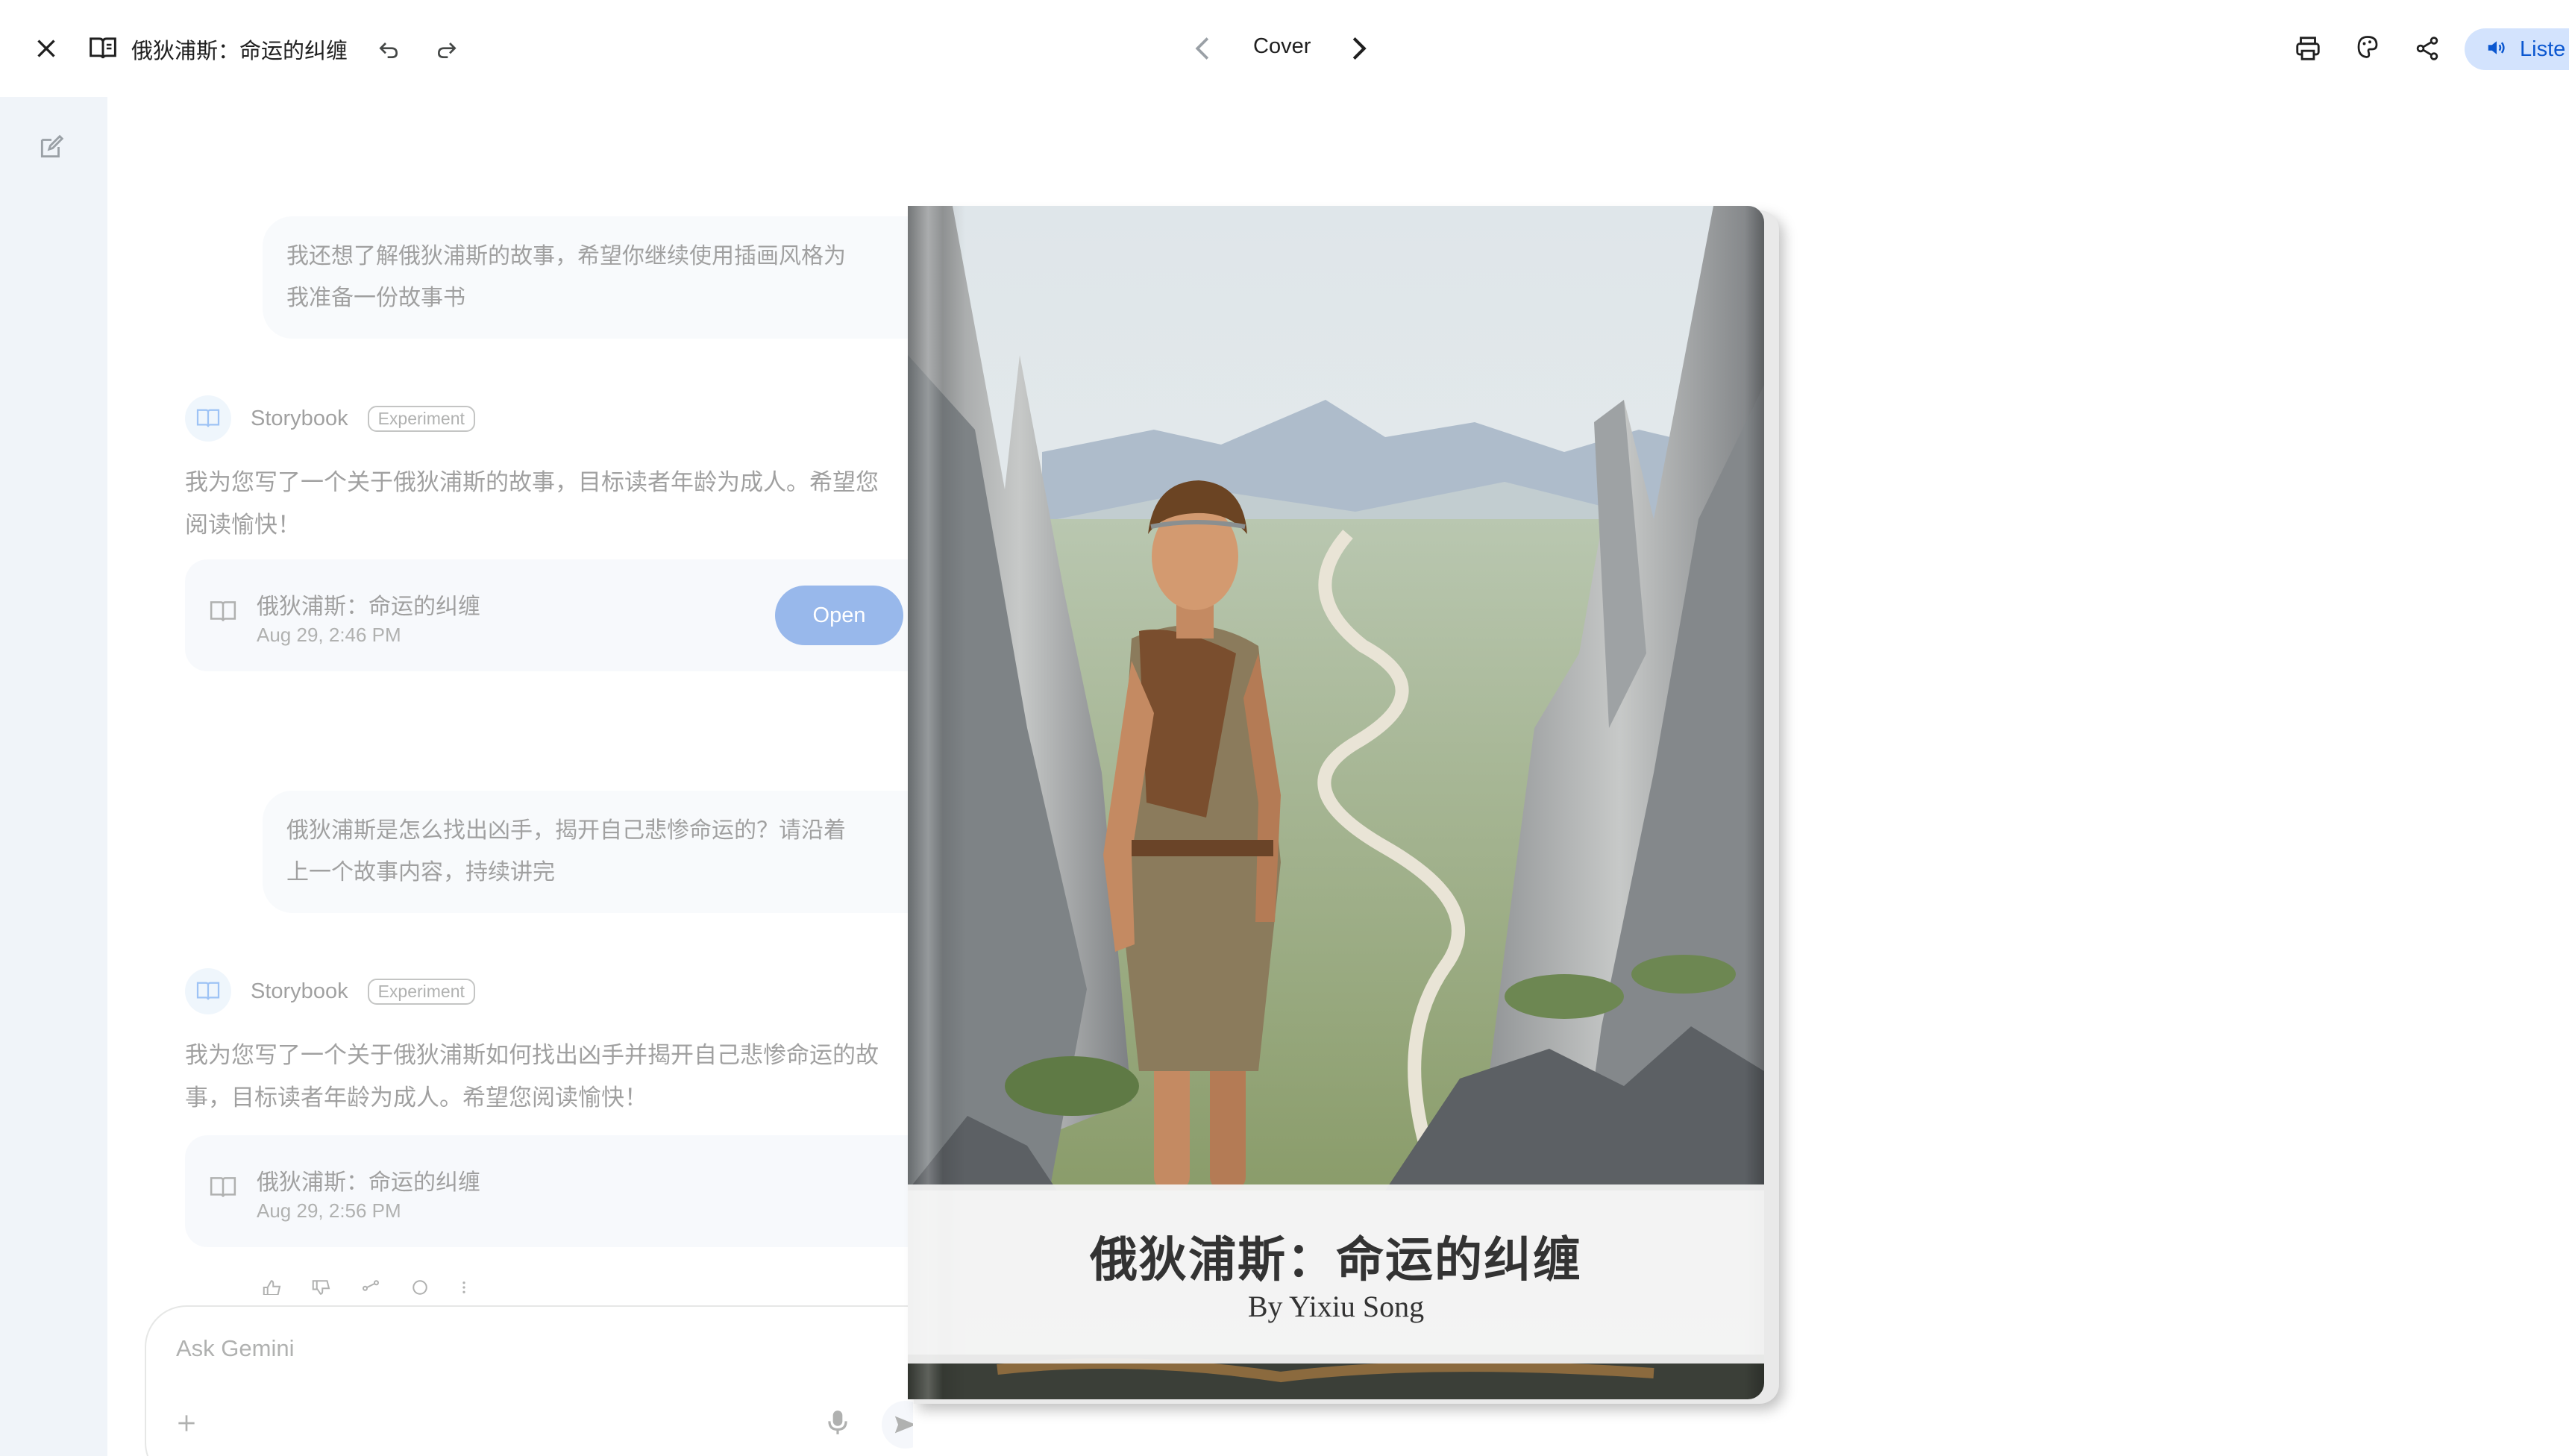  I want to click on user-message: 俄狄浦斯是怎么找出凶手，揭开自己悲惨命运的？请沿着 上一个故事内容，持续讲完, so click(588, 852).